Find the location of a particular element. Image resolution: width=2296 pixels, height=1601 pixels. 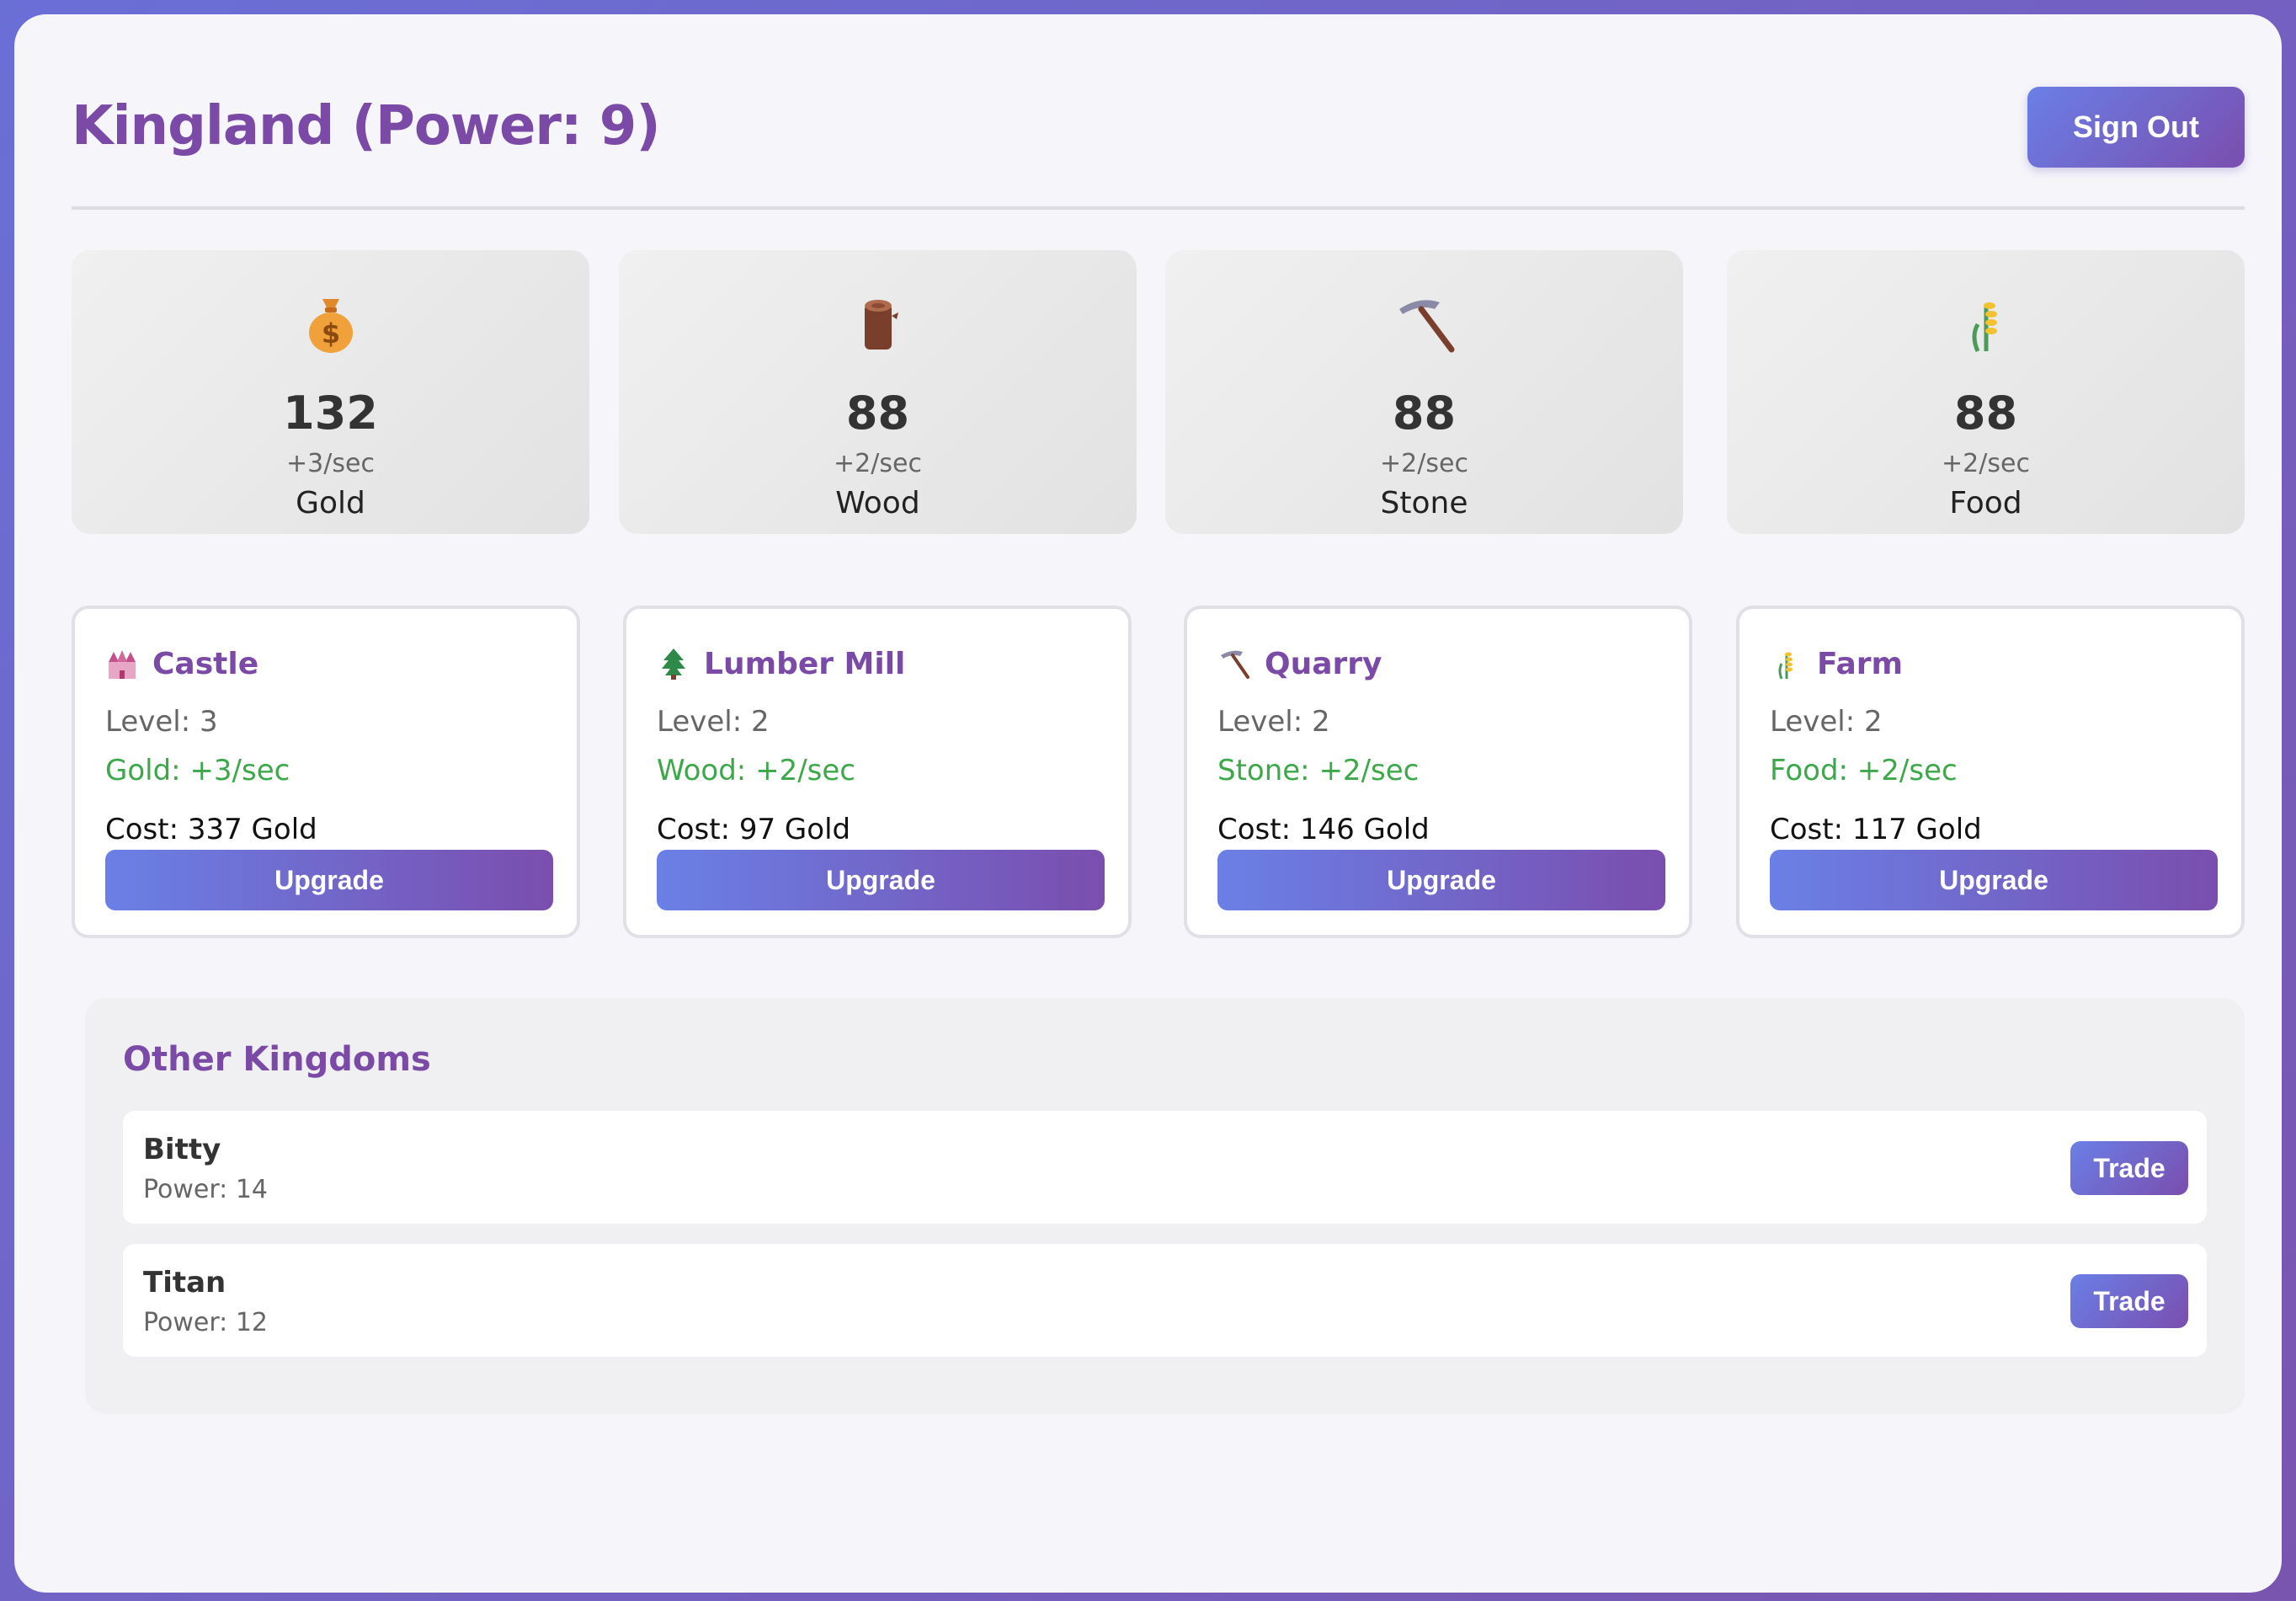

gold-rate: +3/sec is located at coordinates (330, 463).